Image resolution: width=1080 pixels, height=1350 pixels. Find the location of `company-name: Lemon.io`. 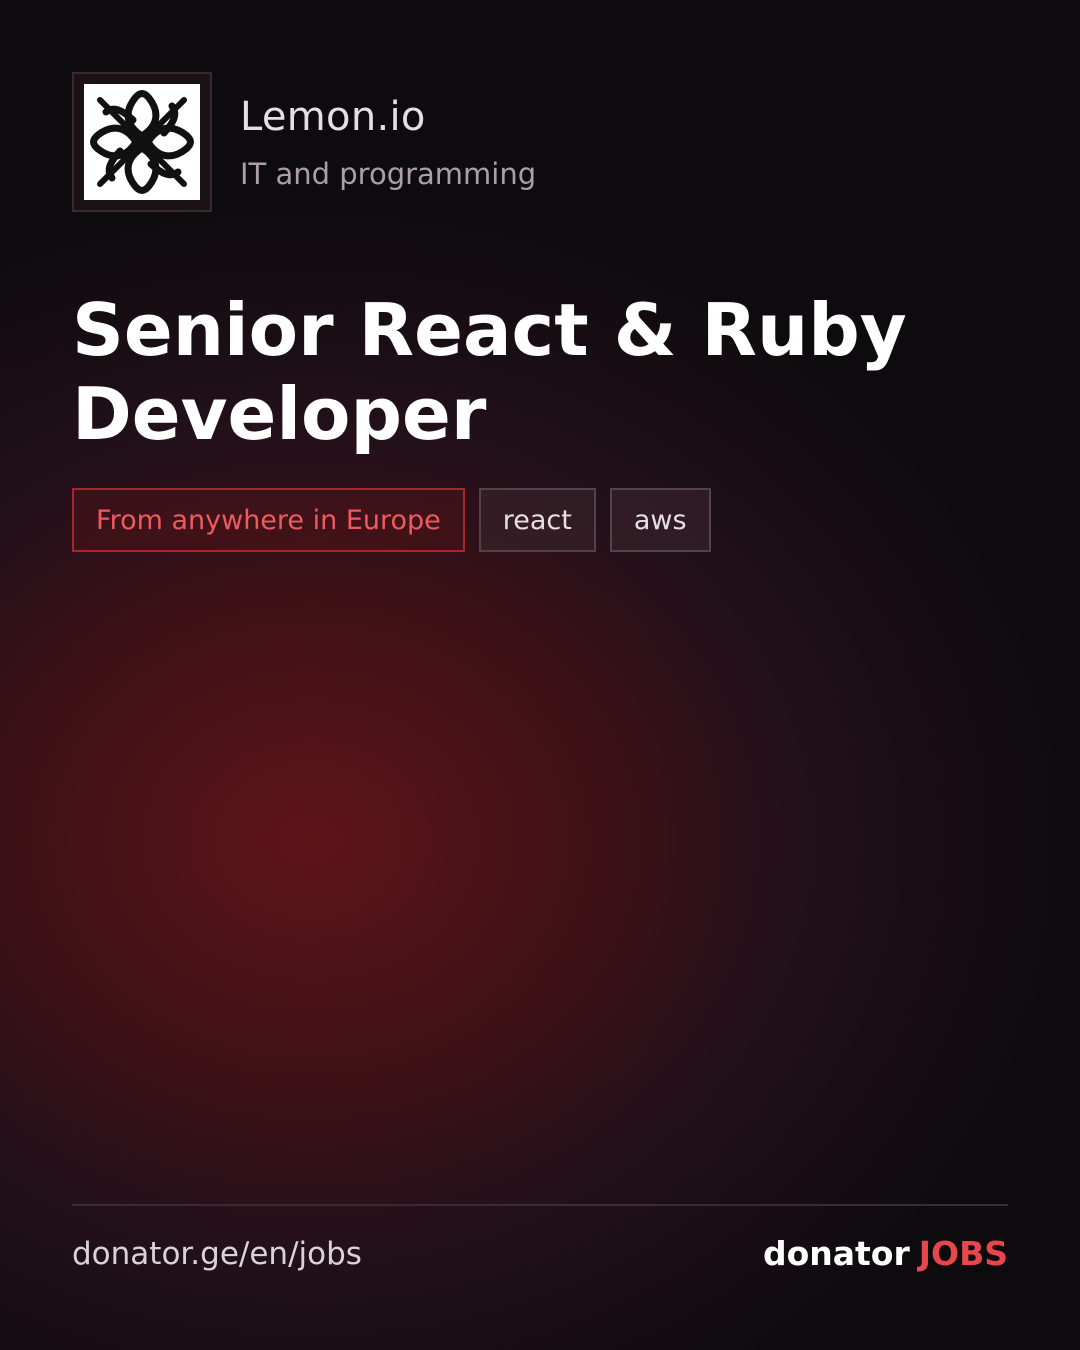

company-name: Lemon.io is located at coordinates (333, 117).